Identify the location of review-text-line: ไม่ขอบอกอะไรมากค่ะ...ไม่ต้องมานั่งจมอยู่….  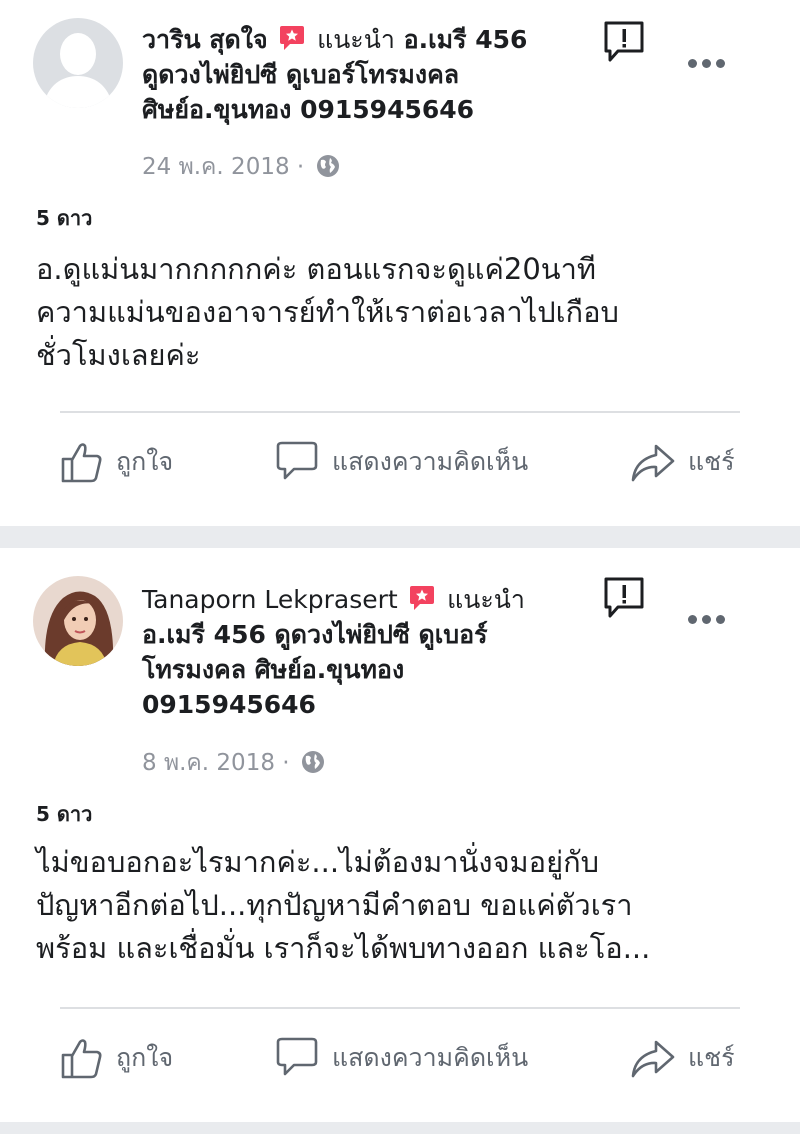
(318, 862).